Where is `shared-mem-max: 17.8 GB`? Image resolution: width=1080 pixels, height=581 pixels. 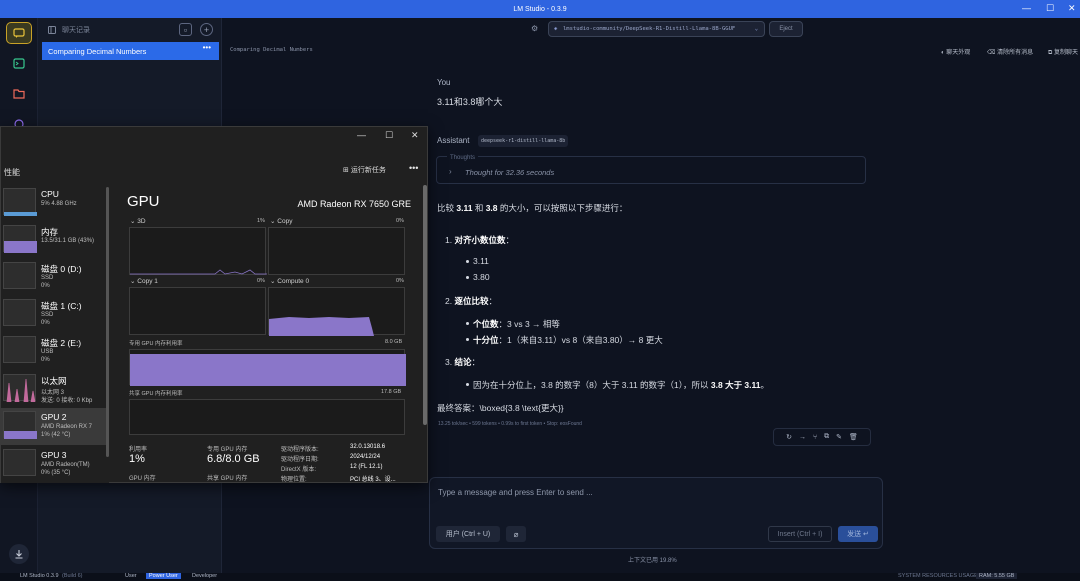
shared-mem-max: 17.8 GB is located at coordinates (391, 392).